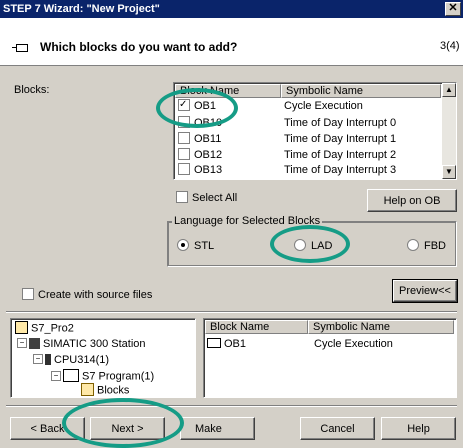  I want to click on page-indicator: 3(4), so click(450, 46).